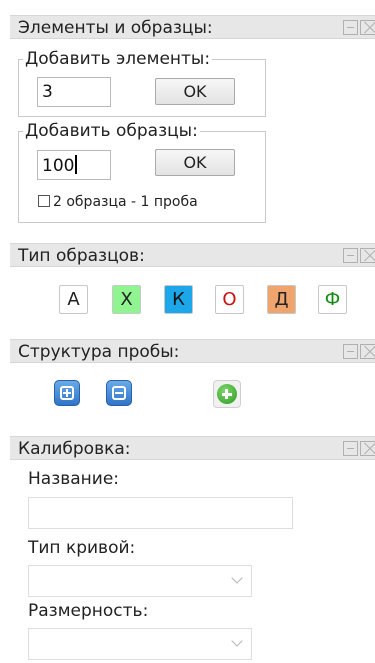 Image resolution: width=375 pixels, height=663 pixels. Describe the element at coordinates (119, 393) in the screenshot. I see `collapse-icon` at that location.